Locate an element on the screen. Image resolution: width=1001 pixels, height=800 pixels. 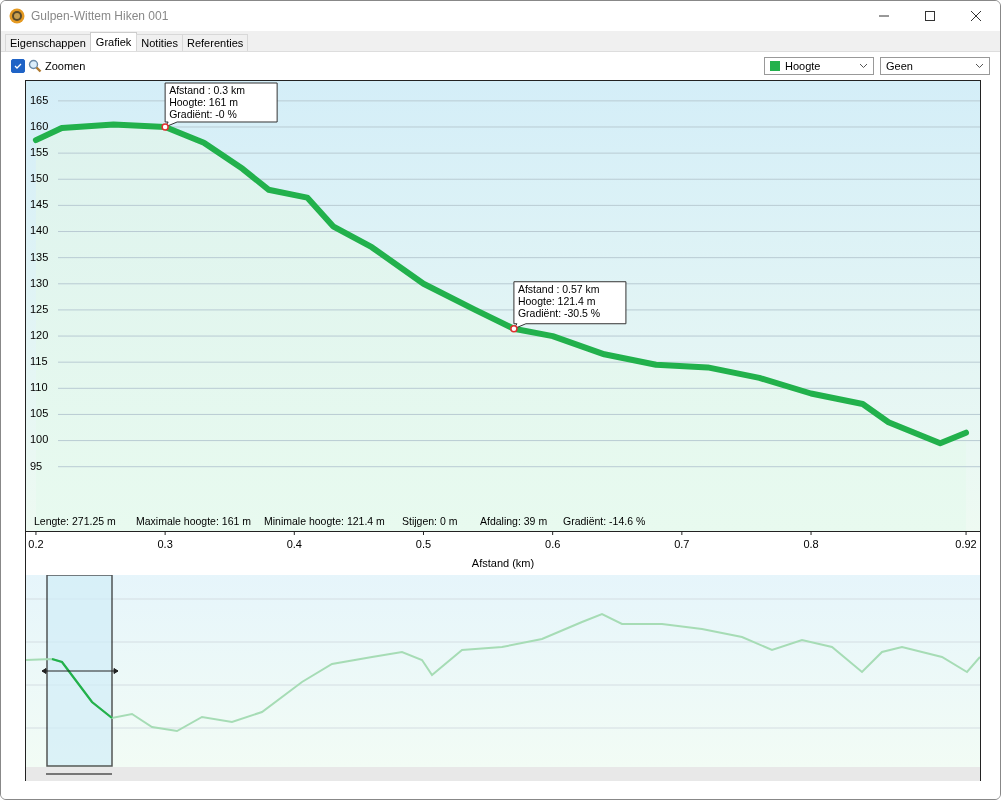
stat-text: Maximale hoogte: 161 m is located at coordinates (193, 521).